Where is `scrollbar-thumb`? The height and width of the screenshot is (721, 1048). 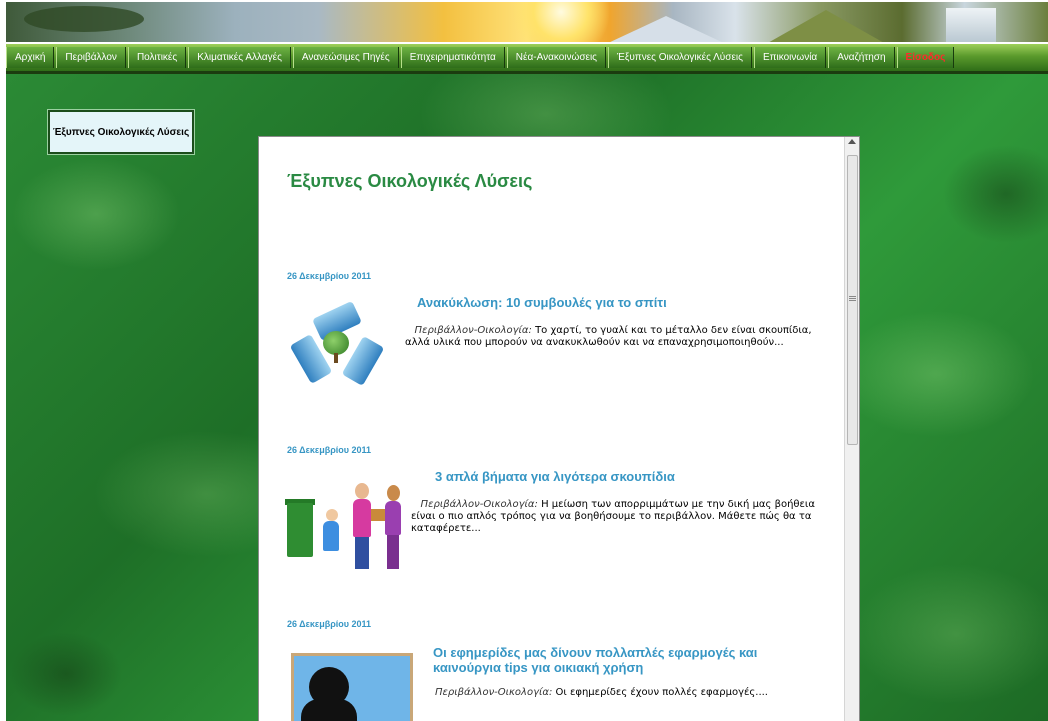 scrollbar-thumb is located at coordinates (852, 300).